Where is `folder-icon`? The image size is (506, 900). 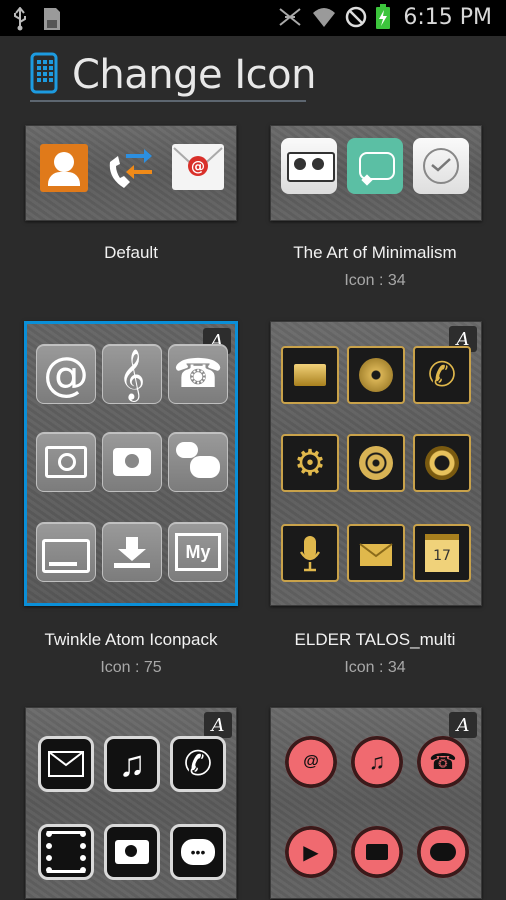 folder-icon is located at coordinates (310, 375).